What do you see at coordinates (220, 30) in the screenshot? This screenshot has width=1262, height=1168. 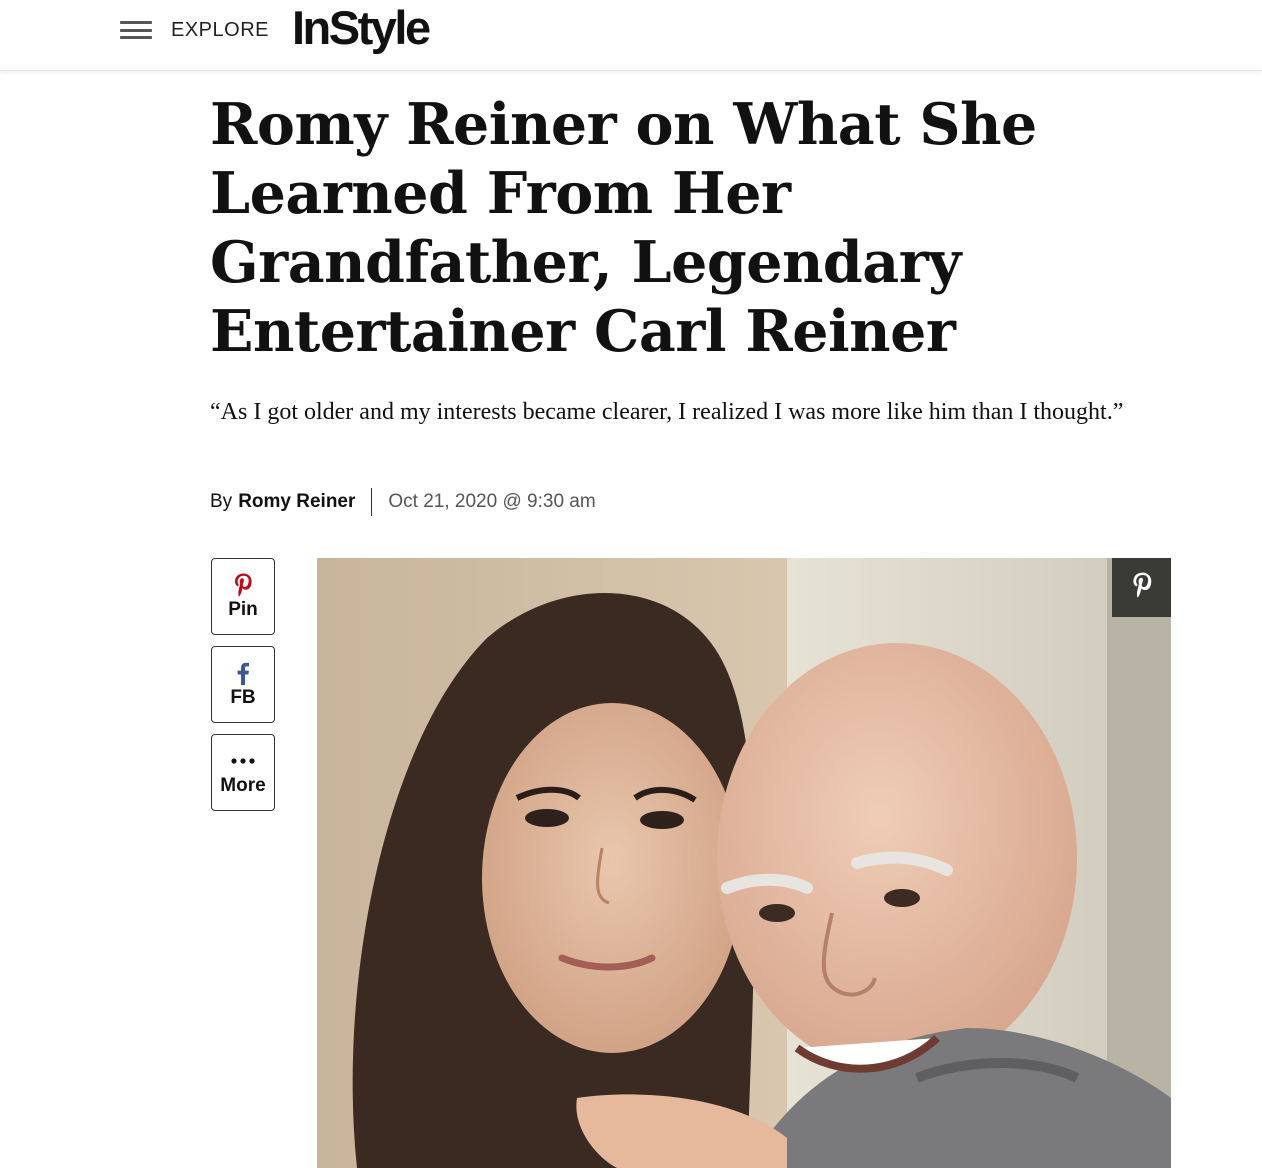 I see `explore-label: EXPLORE` at bounding box center [220, 30].